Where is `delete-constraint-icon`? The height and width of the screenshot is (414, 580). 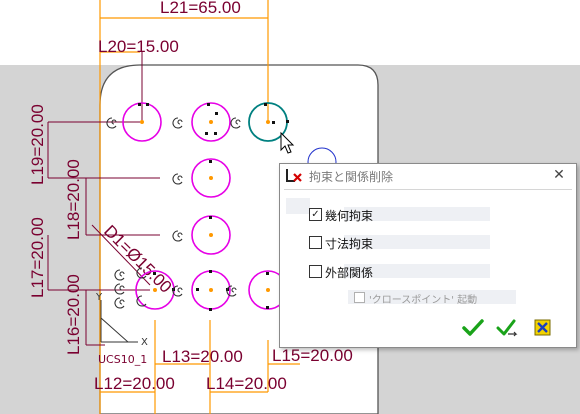 delete-constraint-icon is located at coordinates (294, 175).